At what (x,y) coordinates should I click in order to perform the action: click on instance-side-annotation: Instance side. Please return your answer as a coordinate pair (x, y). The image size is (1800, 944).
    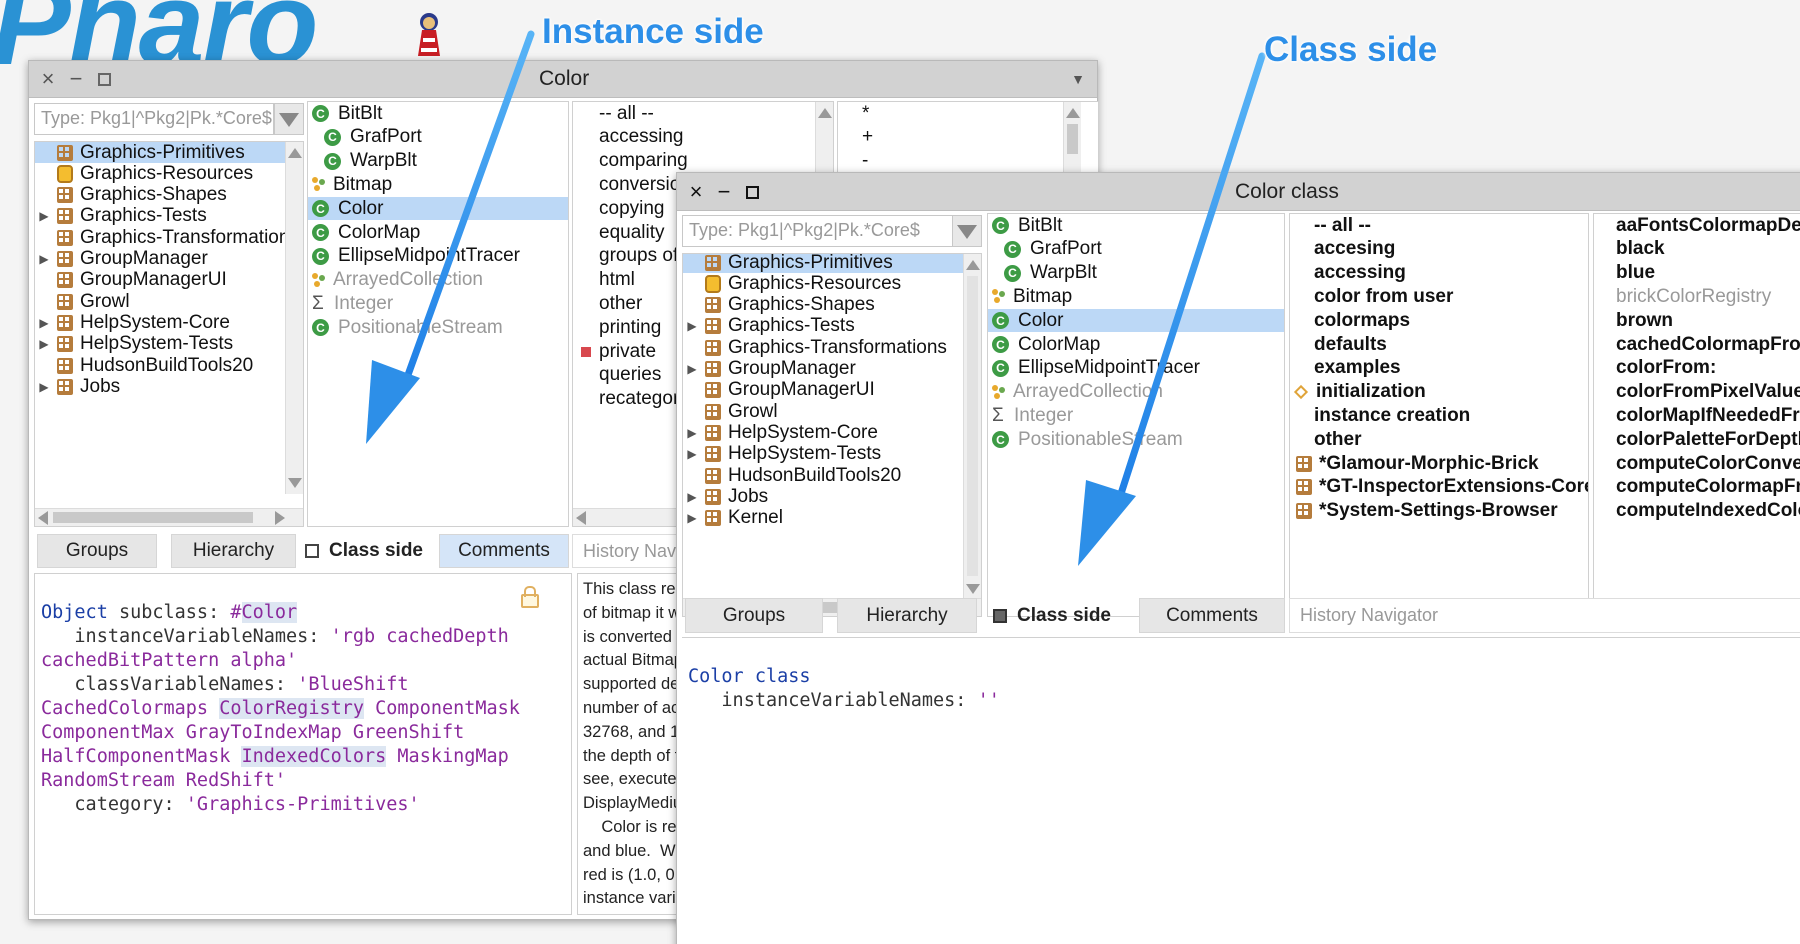
    Looking at the image, I should click on (653, 31).